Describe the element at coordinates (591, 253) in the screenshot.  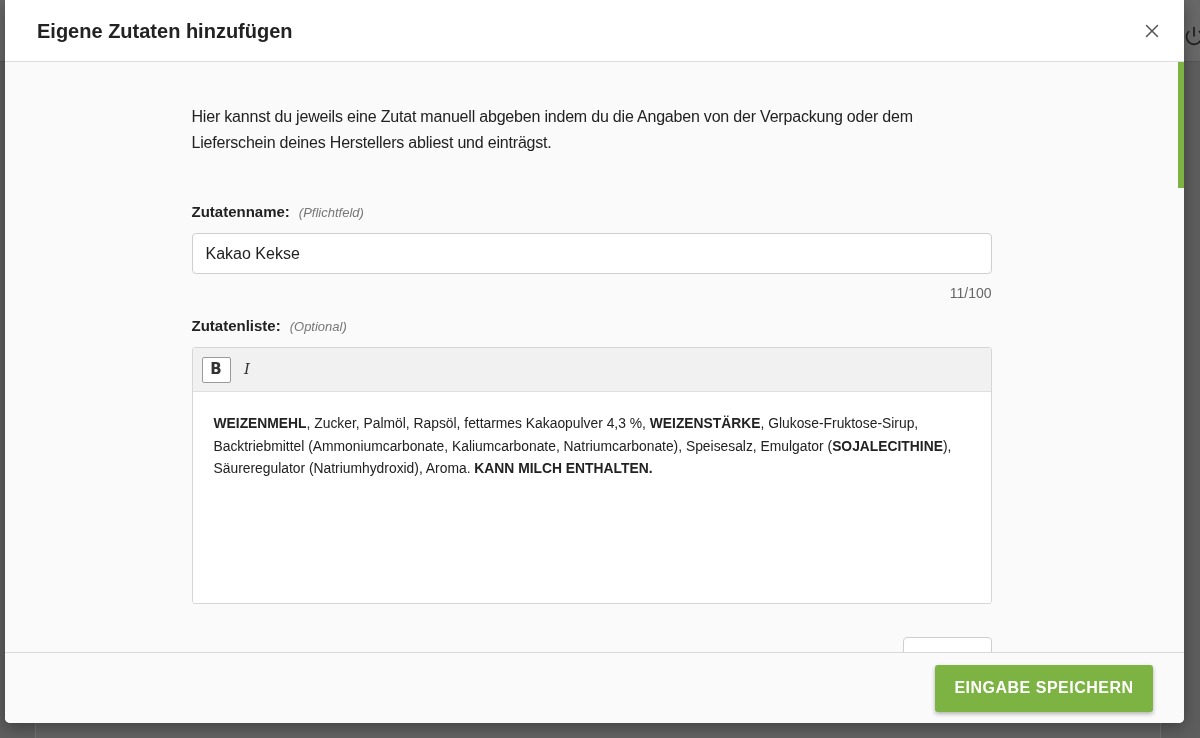
I see `name-input: Kakao Kekse` at that location.